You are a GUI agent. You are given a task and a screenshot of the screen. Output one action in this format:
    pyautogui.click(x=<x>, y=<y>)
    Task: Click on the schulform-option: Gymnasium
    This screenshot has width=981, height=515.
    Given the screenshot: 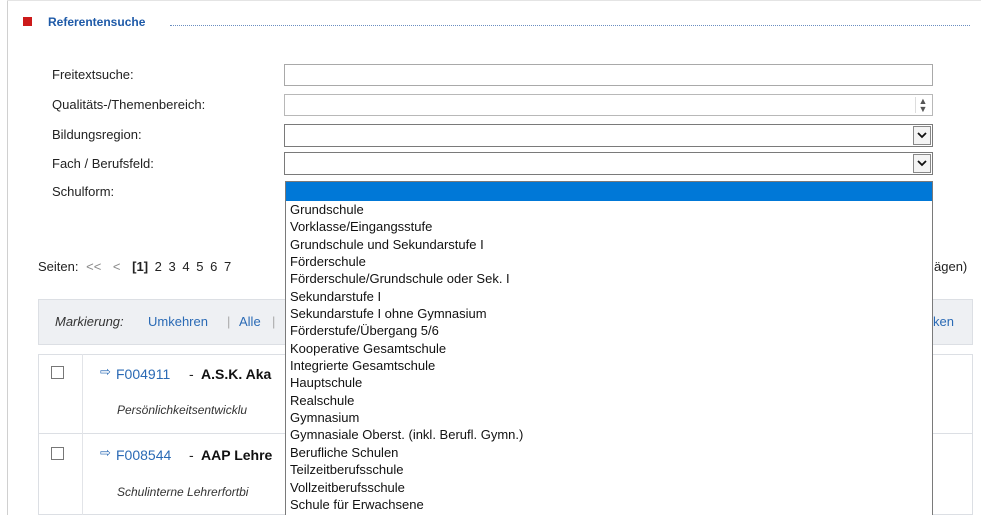 What is the action you would take?
    pyautogui.click(x=609, y=417)
    